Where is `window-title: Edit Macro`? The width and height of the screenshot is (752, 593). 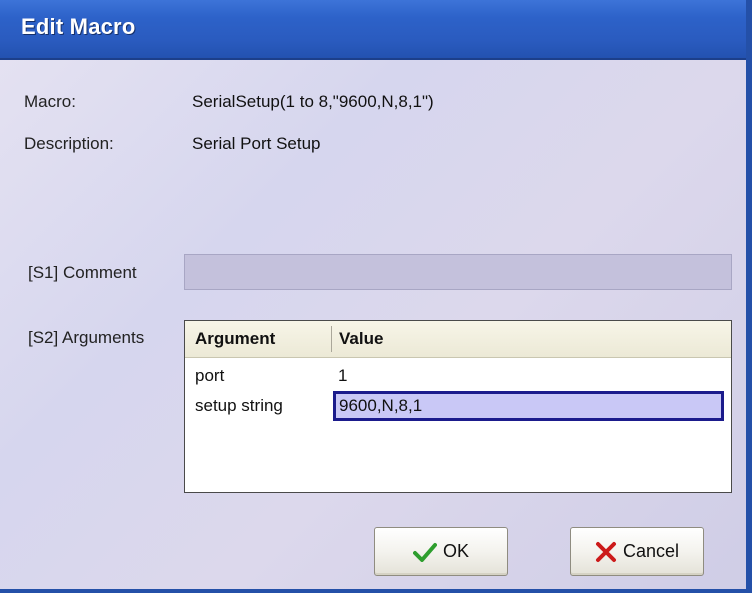 window-title: Edit Macro is located at coordinates (78, 26).